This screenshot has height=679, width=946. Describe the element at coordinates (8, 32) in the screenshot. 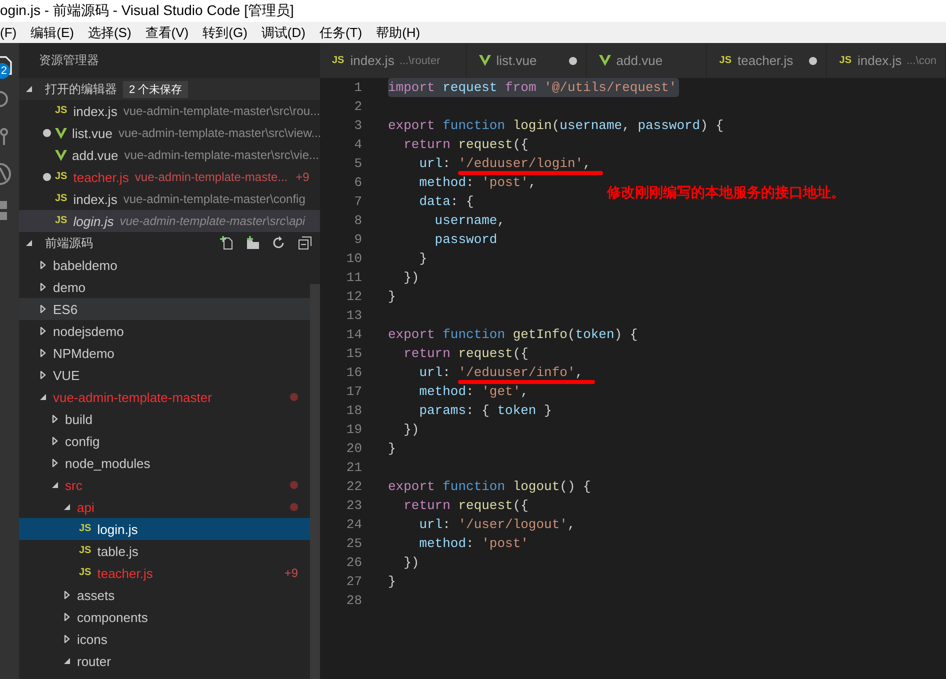

I see `menu-item: (F)` at that location.